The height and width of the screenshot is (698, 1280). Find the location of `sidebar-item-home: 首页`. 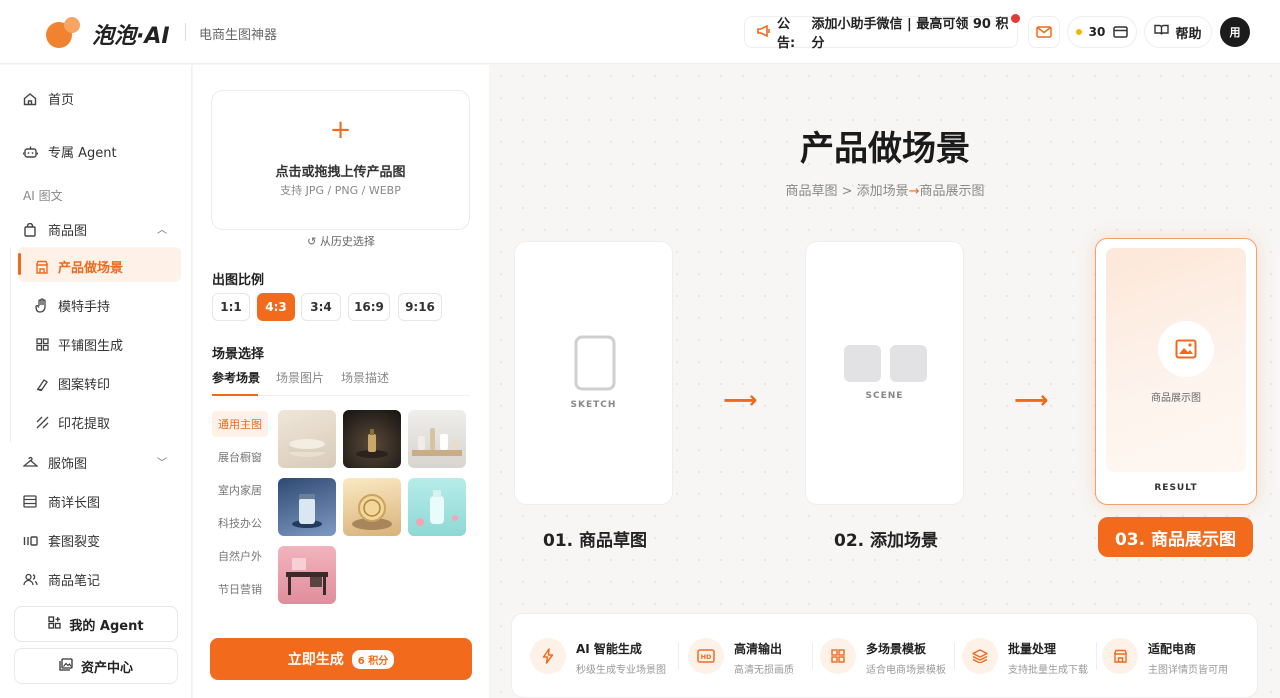

sidebar-item-home: 首页 is located at coordinates (48, 98).